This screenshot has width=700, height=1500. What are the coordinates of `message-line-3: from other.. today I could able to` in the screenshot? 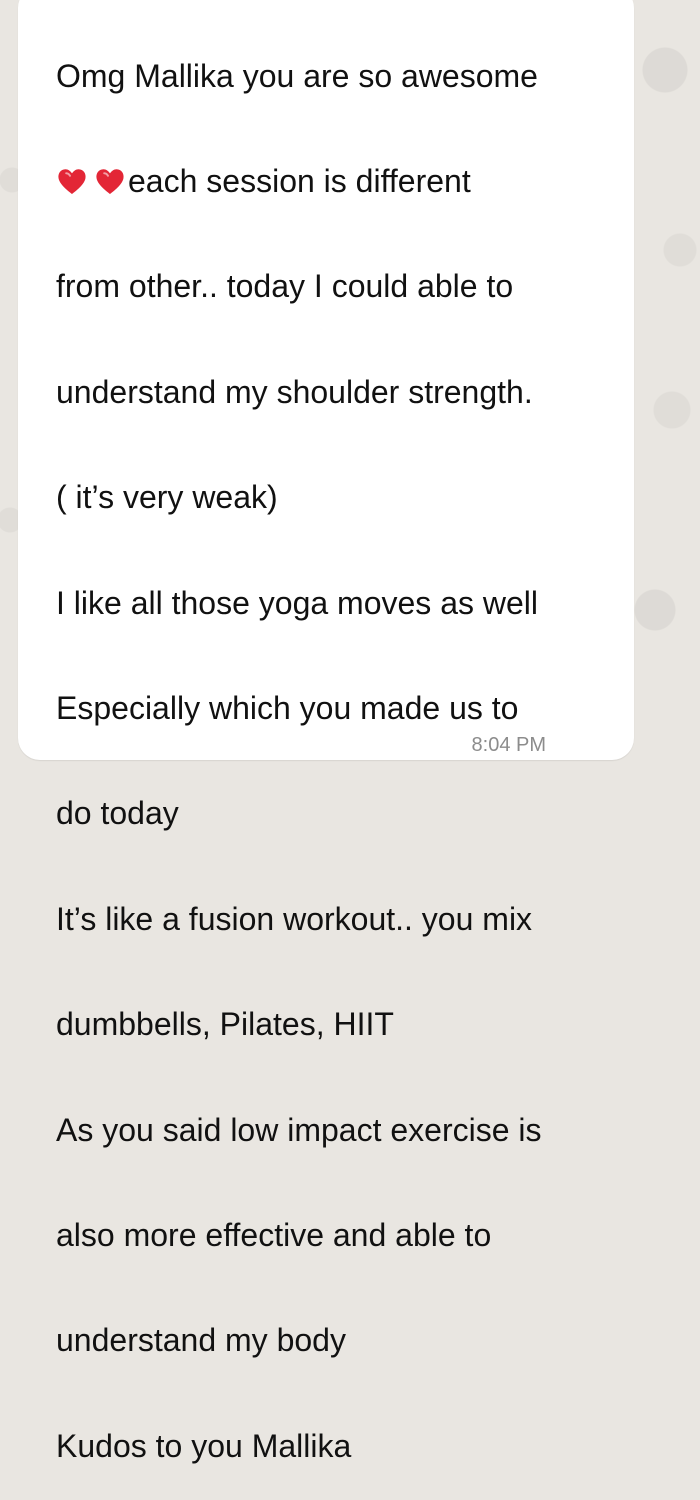 It's located at (285, 286).